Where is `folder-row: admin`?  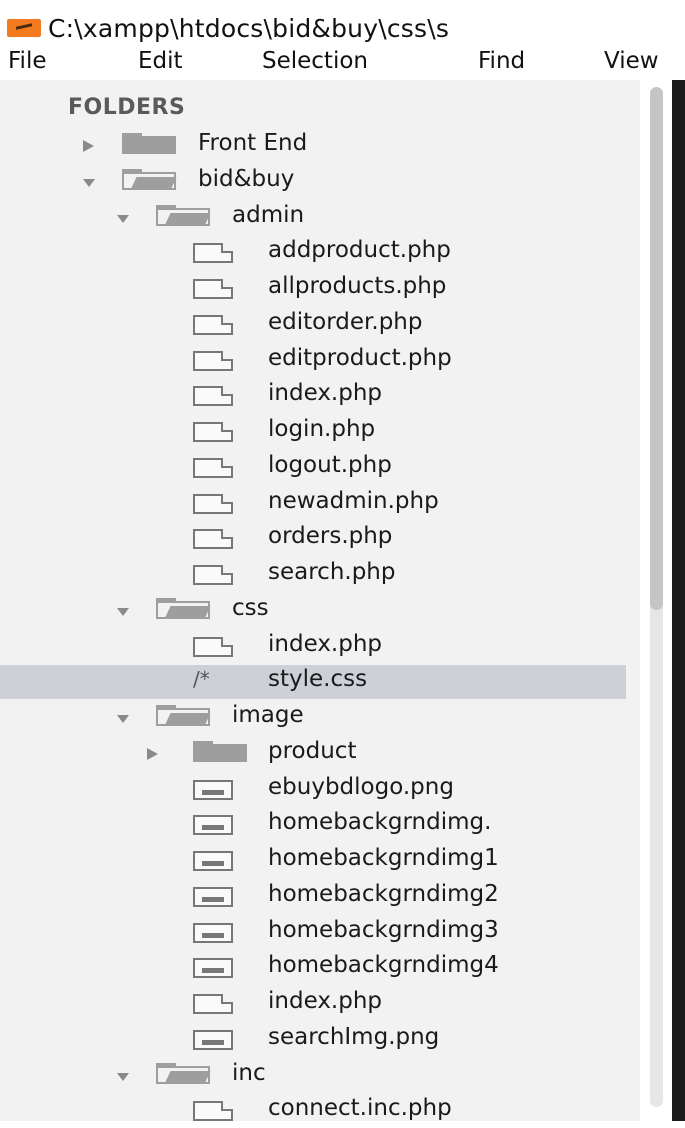
folder-row: admin is located at coordinates (313, 218).